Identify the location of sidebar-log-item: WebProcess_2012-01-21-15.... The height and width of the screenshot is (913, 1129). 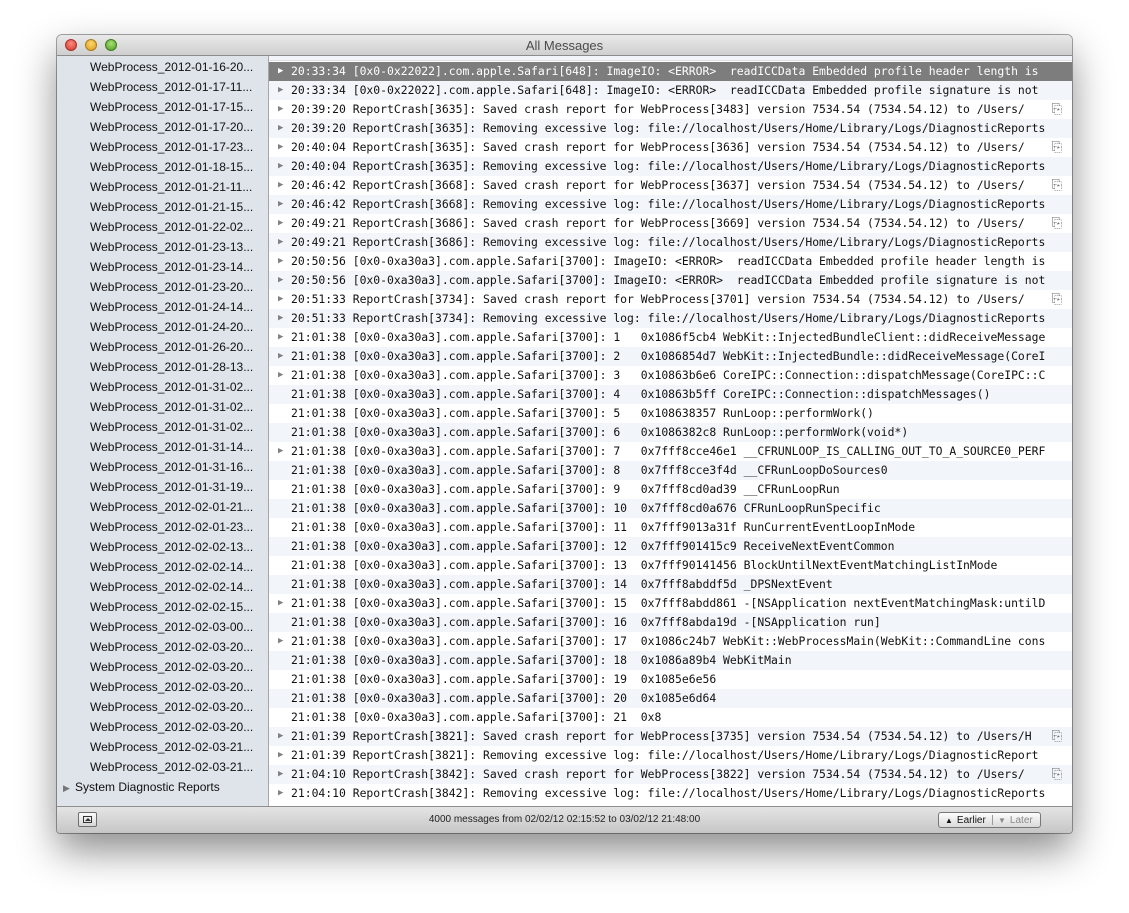
(171, 207).